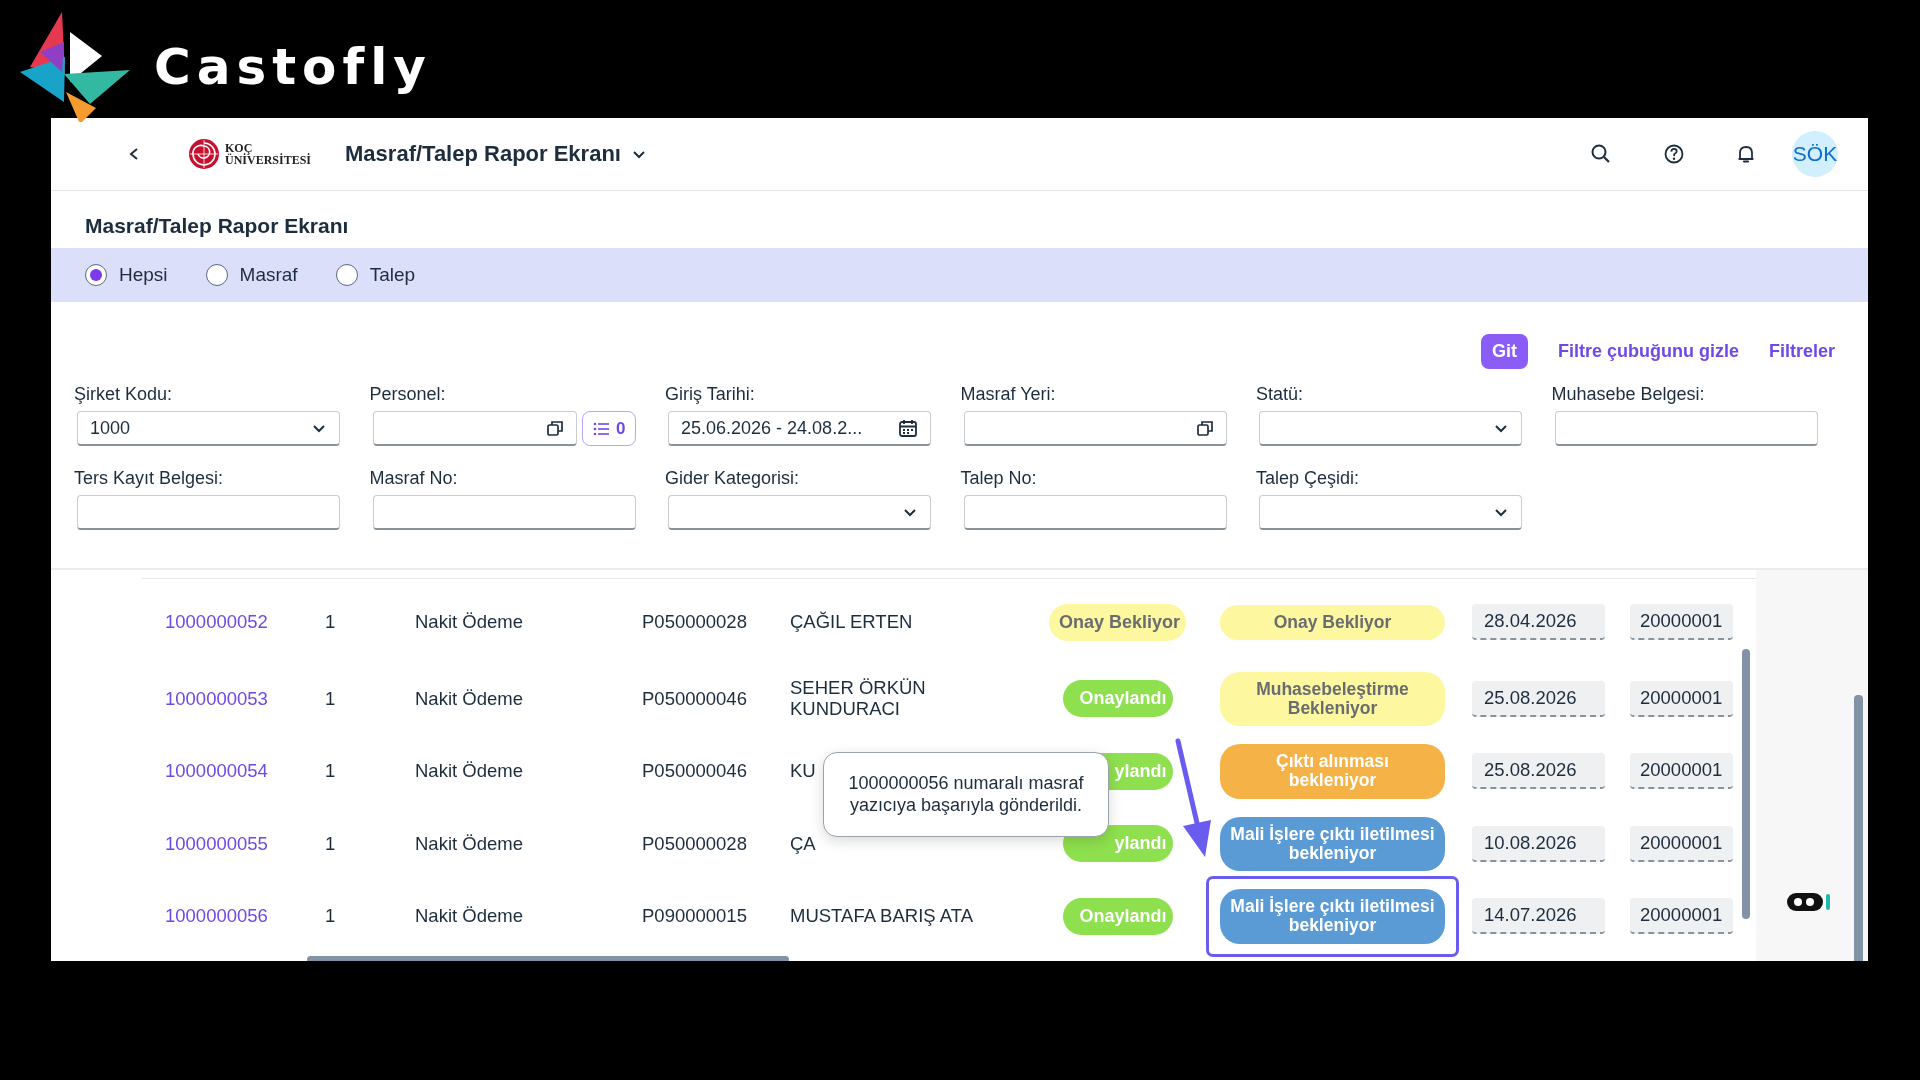 This screenshot has width=1920, height=1080. Describe the element at coordinates (1809, 902) in the screenshot. I see `robot-icon` at that location.